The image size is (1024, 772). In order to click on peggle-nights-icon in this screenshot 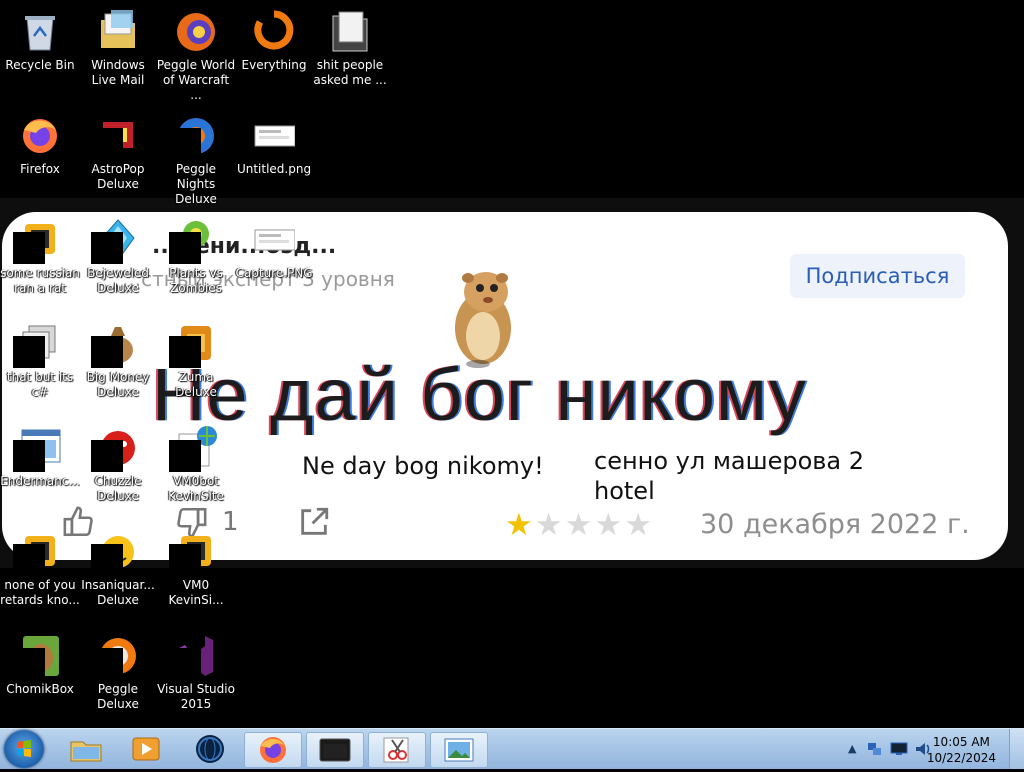, I will do `click(193, 136)`.